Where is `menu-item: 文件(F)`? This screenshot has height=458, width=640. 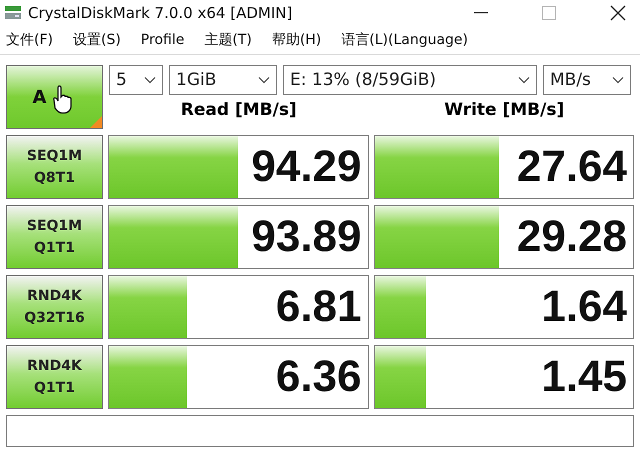
menu-item: 文件(F) is located at coordinates (29, 40).